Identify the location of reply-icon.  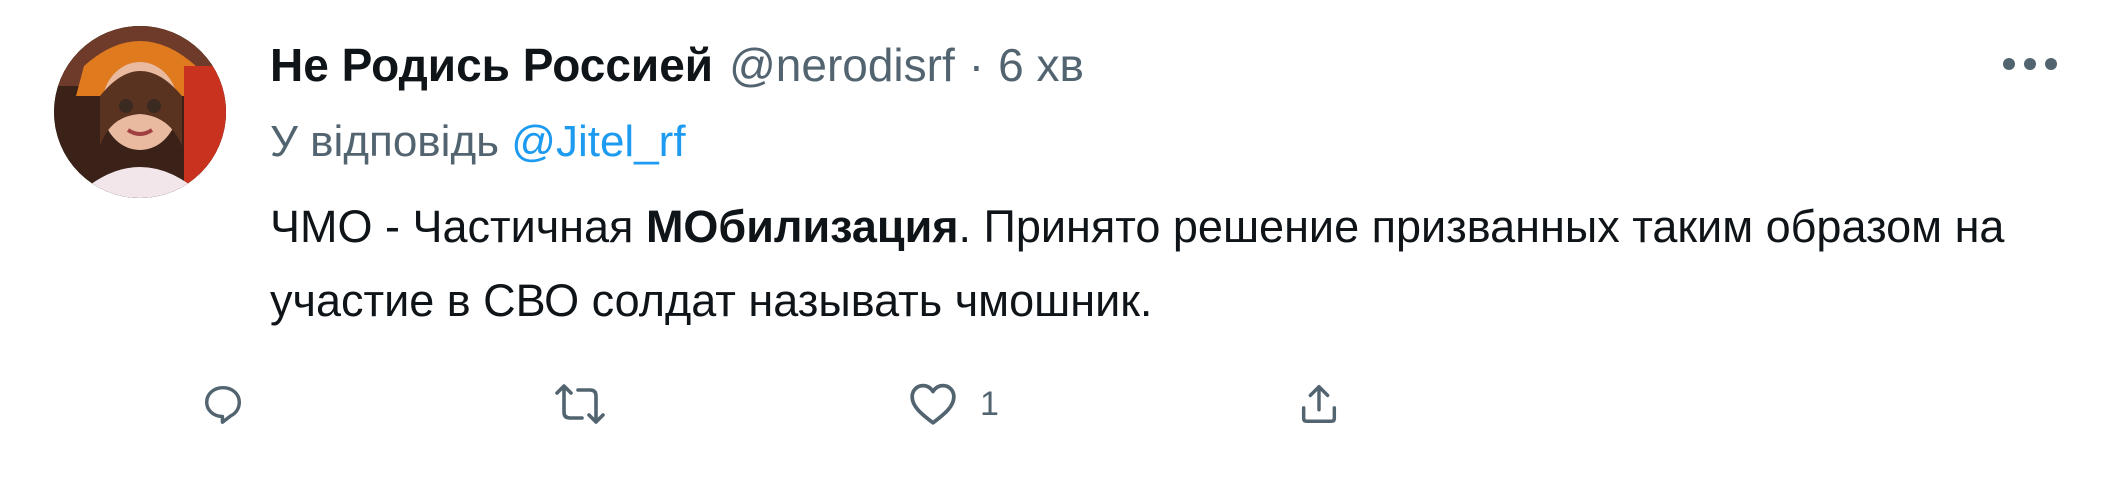
(223, 404).